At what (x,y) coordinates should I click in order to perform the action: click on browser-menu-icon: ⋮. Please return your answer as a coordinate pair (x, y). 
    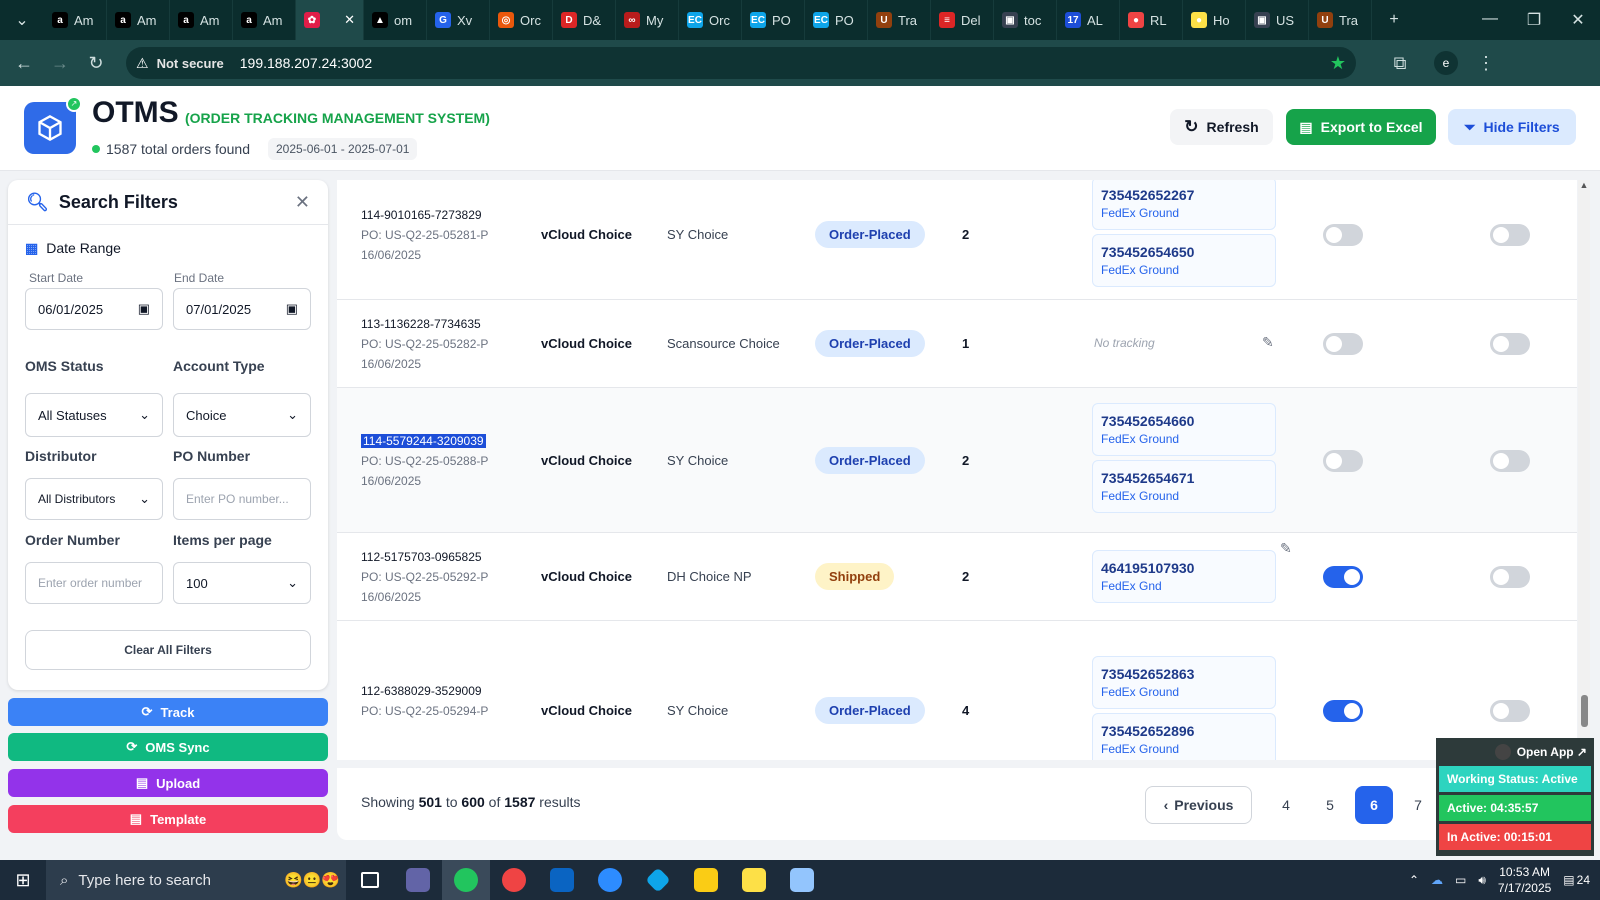
    Looking at the image, I should click on (1486, 63).